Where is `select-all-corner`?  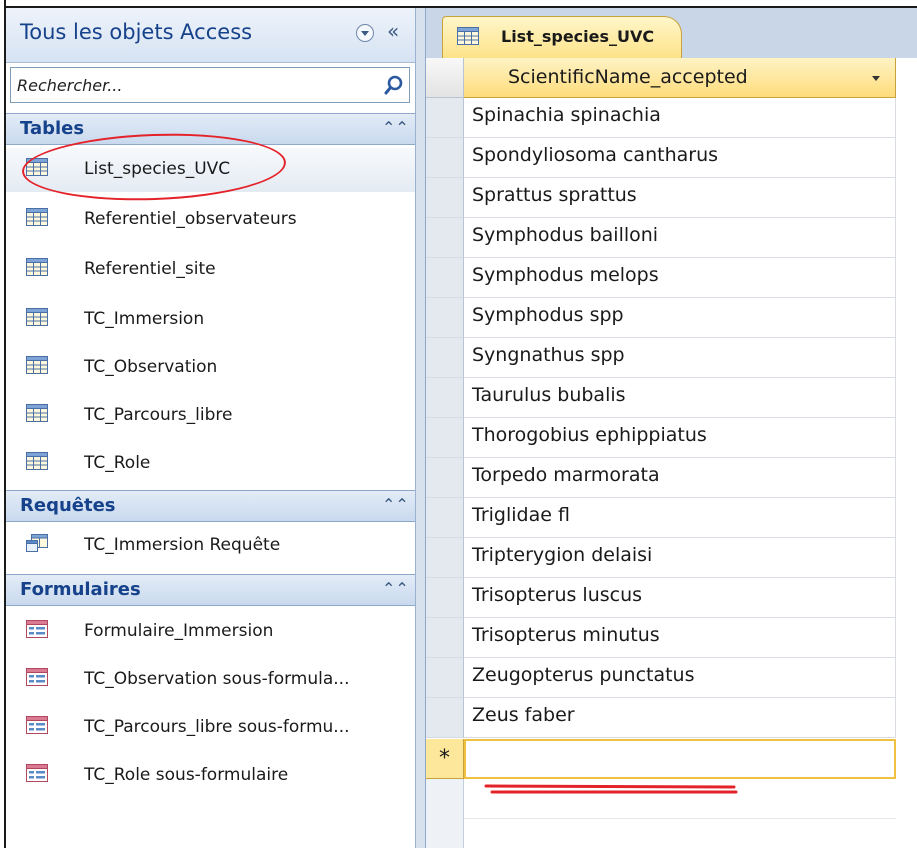 select-all-corner is located at coordinates (445, 78).